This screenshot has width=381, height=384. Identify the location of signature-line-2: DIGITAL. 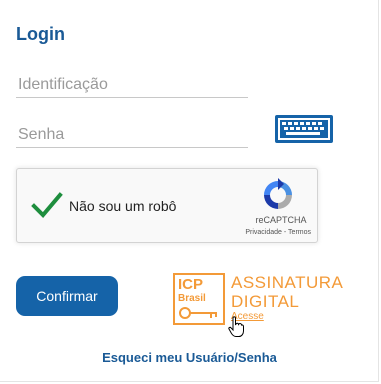
(265, 301).